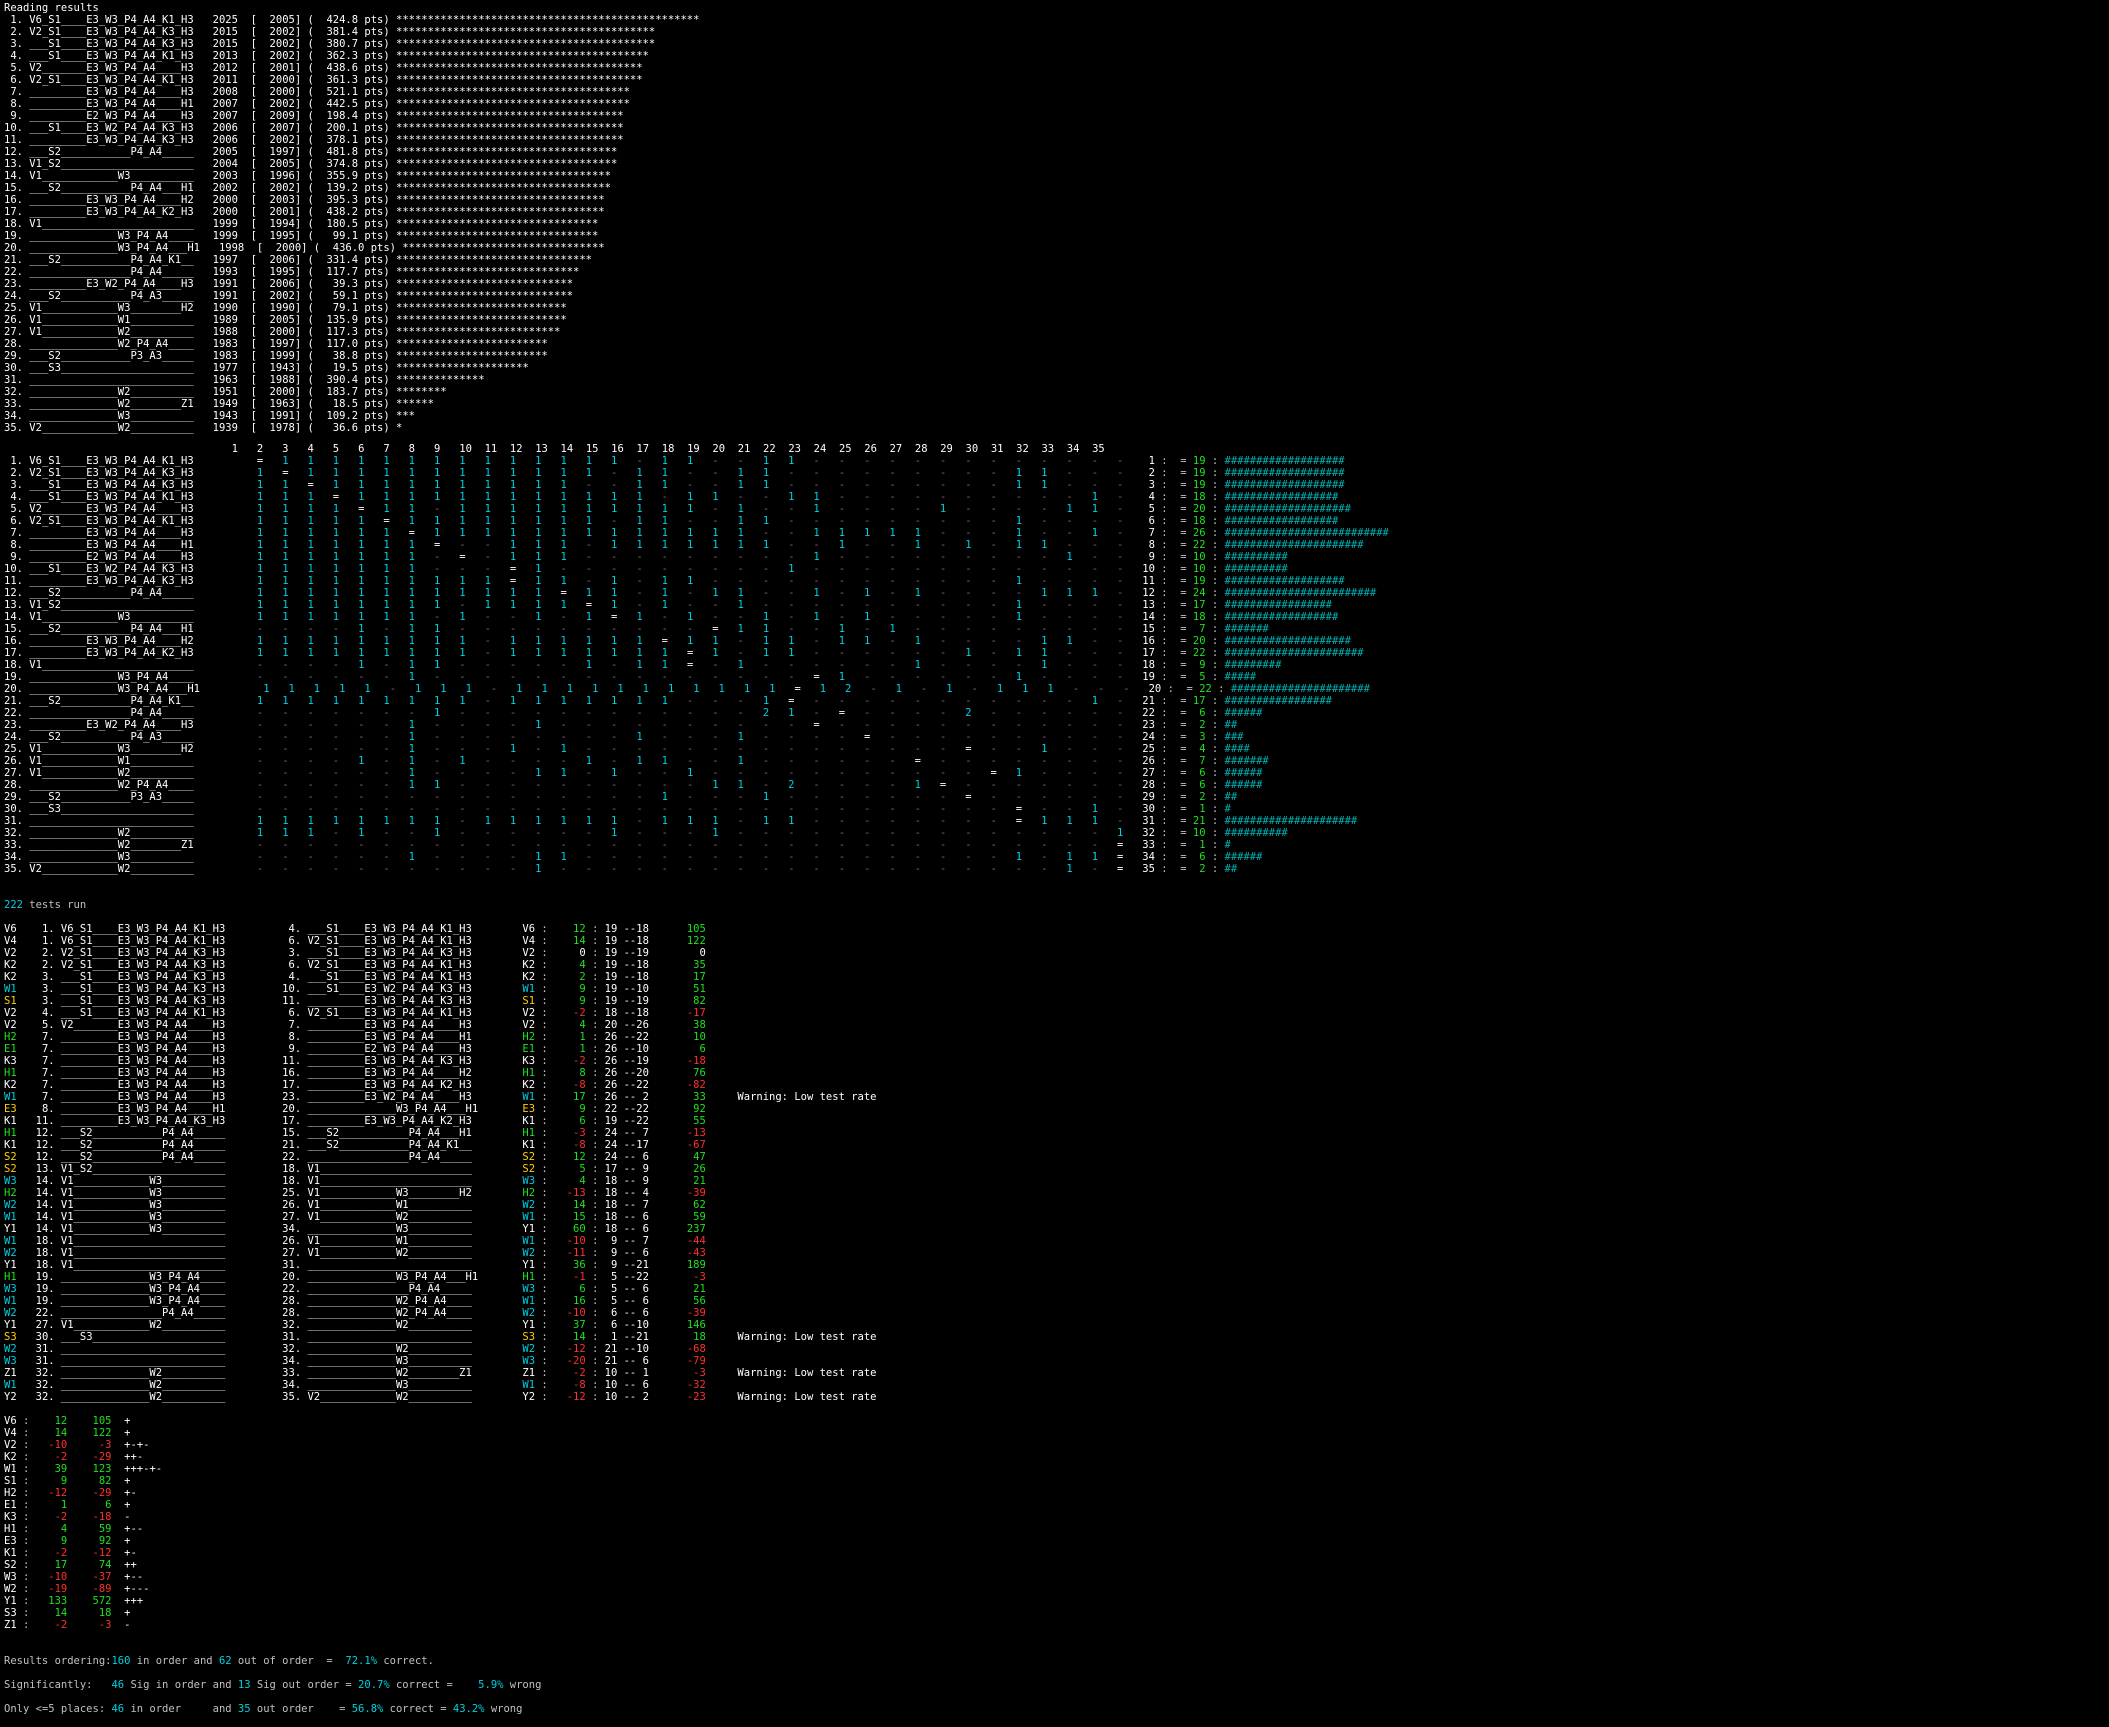 The height and width of the screenshot is (1727, 2109). Describe the element at coordinates (17, 593) in the screenshot. I see `matrix-row-number: 12.` at that location.